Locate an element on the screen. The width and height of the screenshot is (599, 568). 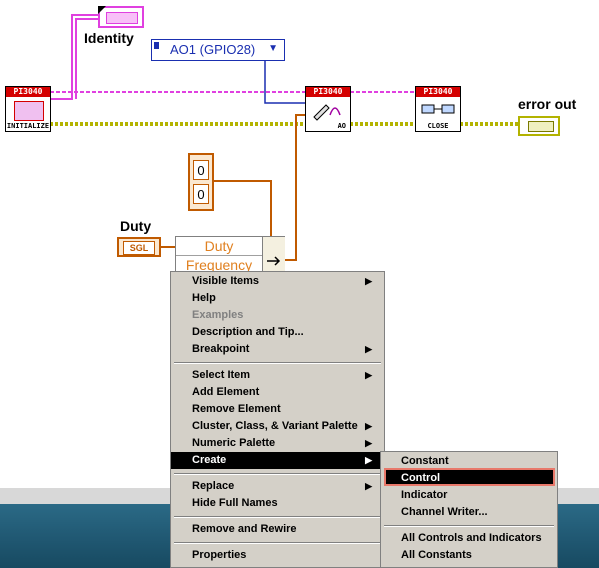
menu-item-add-element: Add Element is located at coordinates (277, 392).